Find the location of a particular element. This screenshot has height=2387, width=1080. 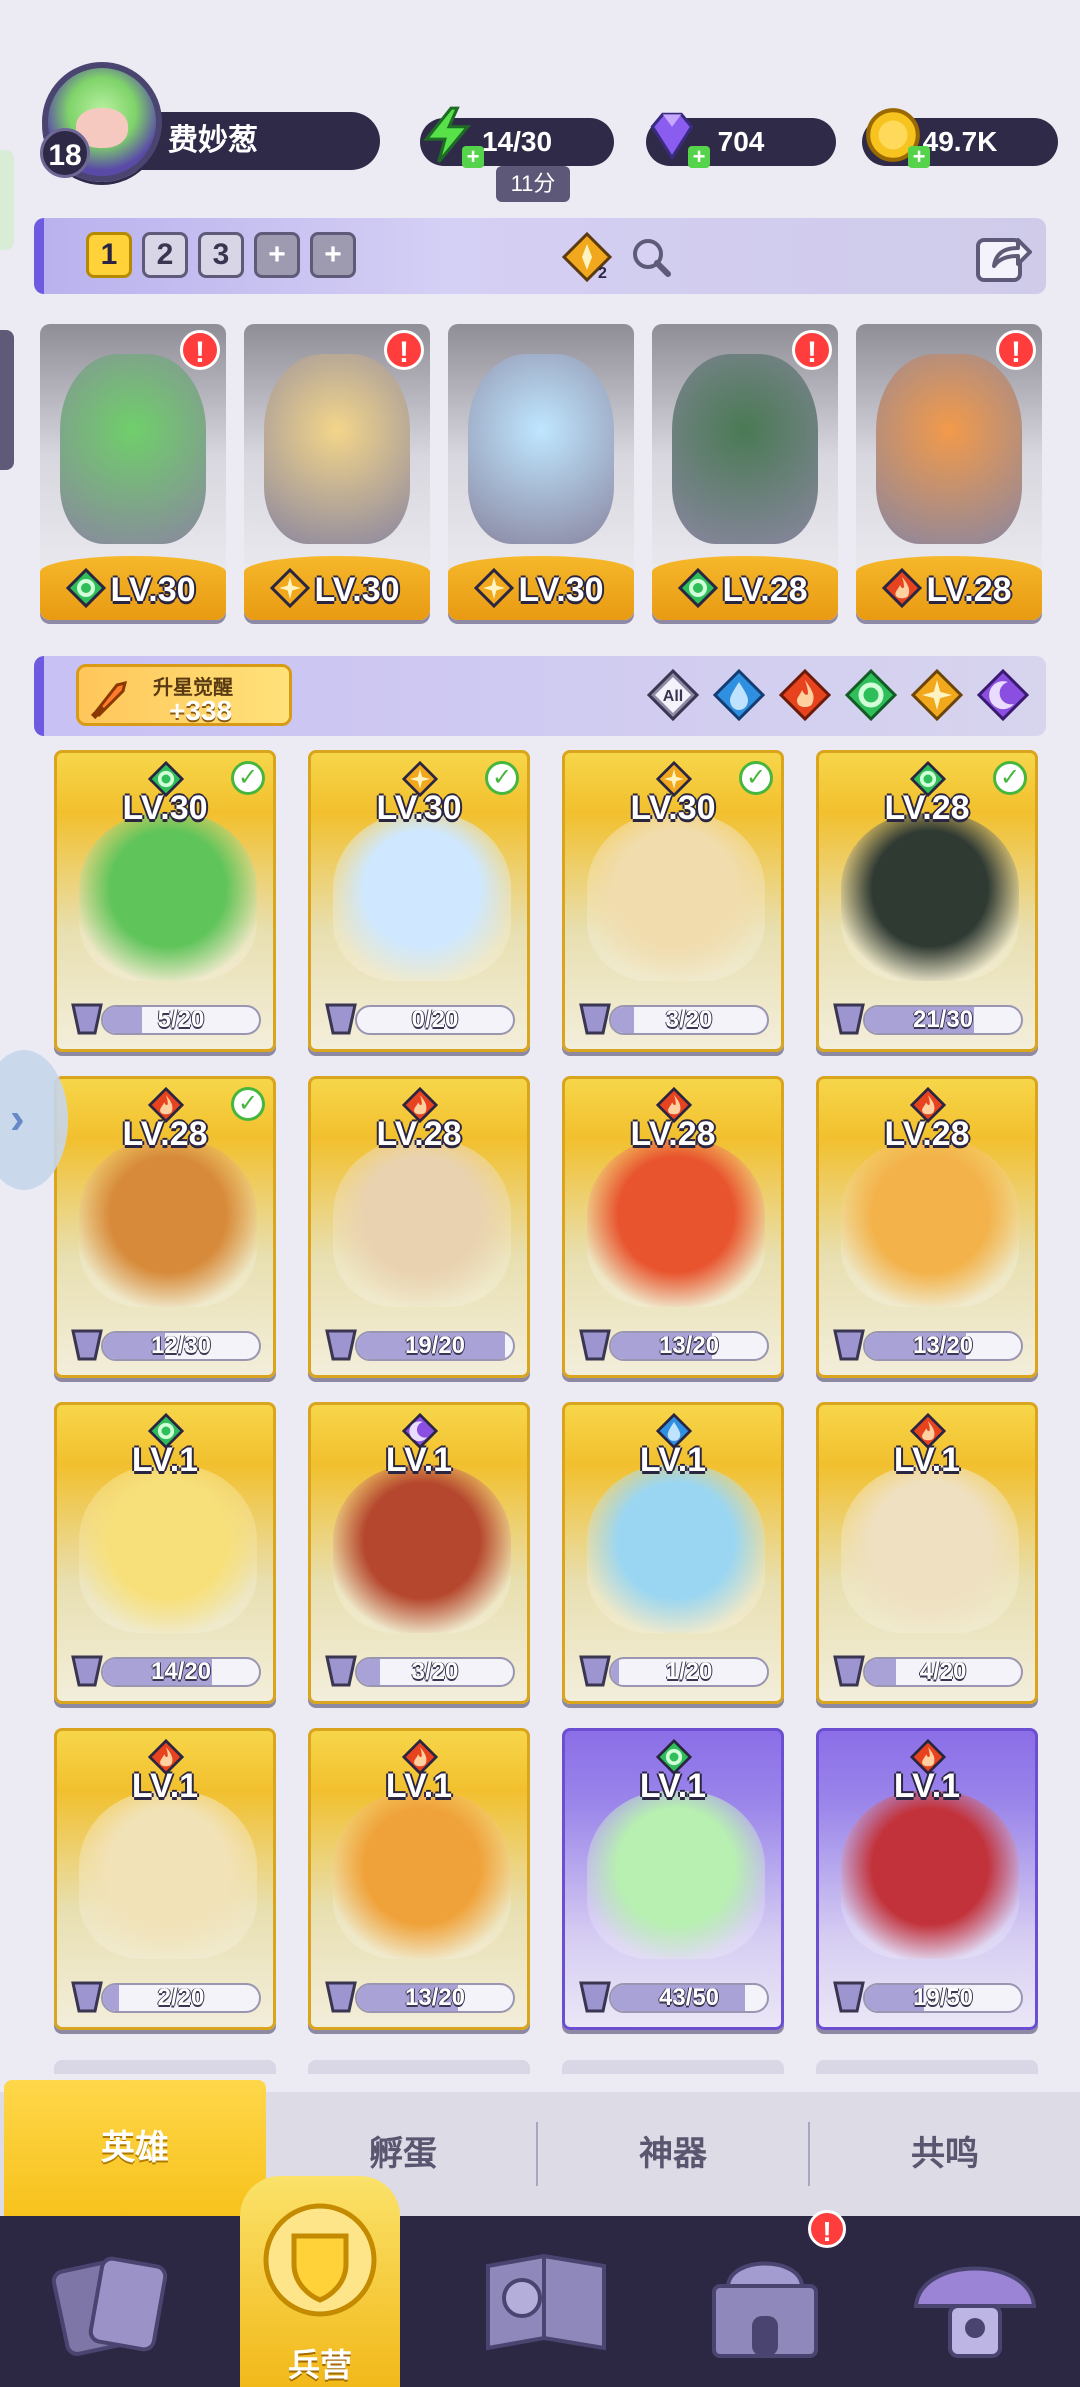

hero-card: LV.1 43/50 is located at coordinates (673, 1879).